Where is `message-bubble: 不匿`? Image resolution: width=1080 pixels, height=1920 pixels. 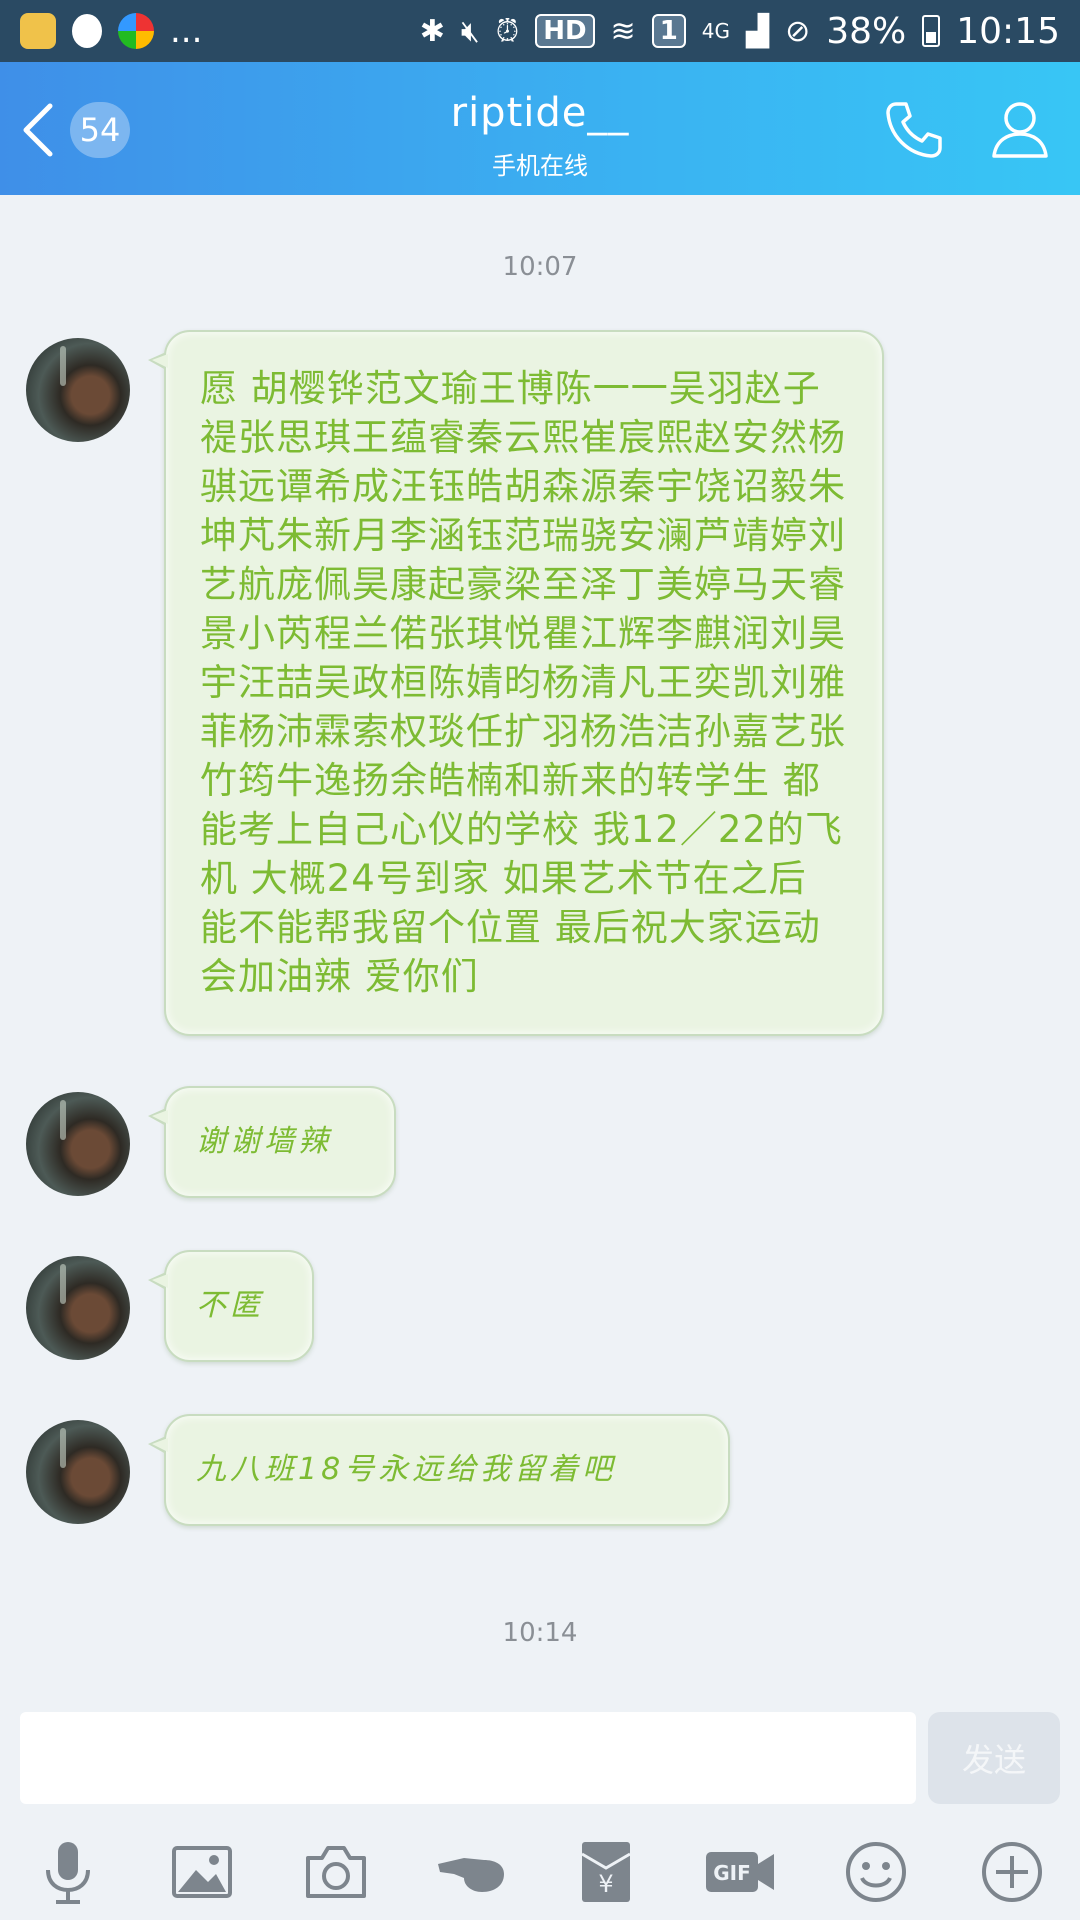 message-bubble: 不匿 is located at coordinates (231, 1306).